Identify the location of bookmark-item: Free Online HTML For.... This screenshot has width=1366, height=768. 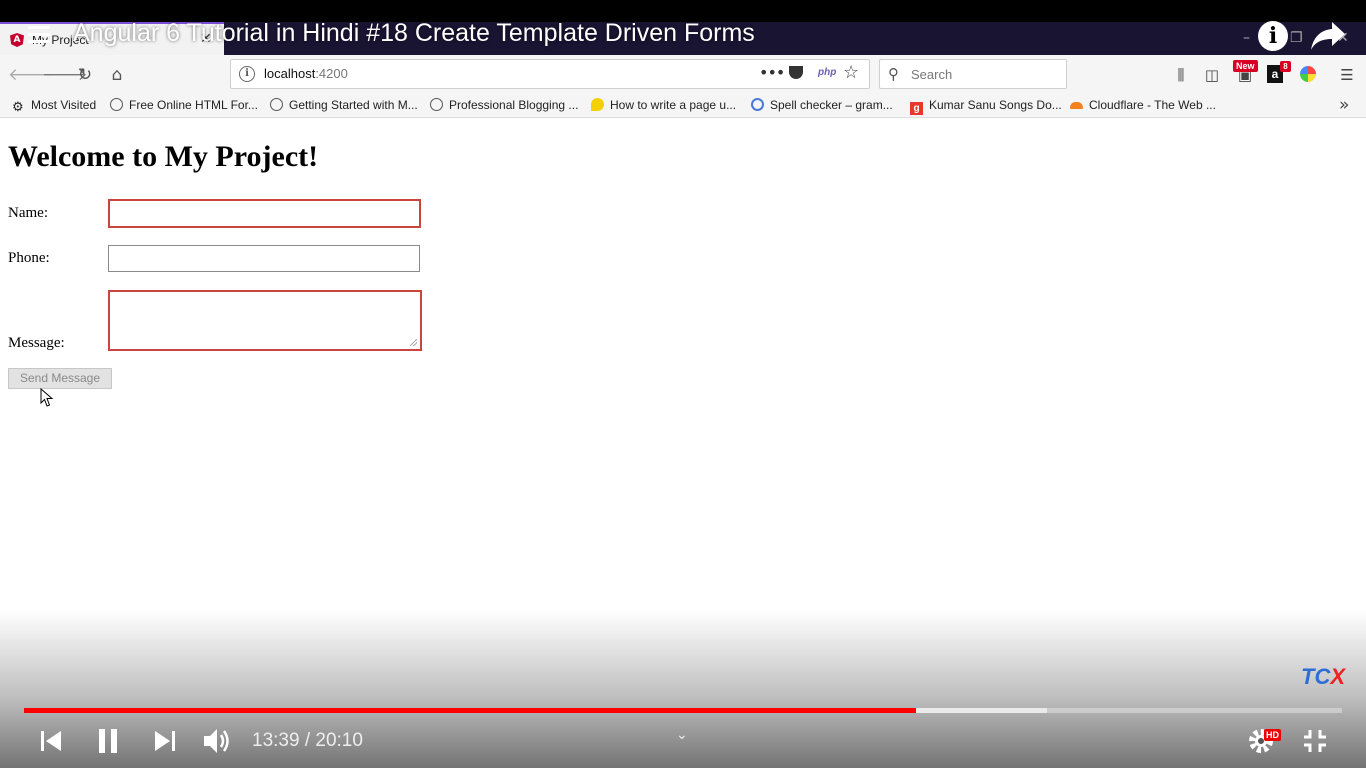
(184, 105).